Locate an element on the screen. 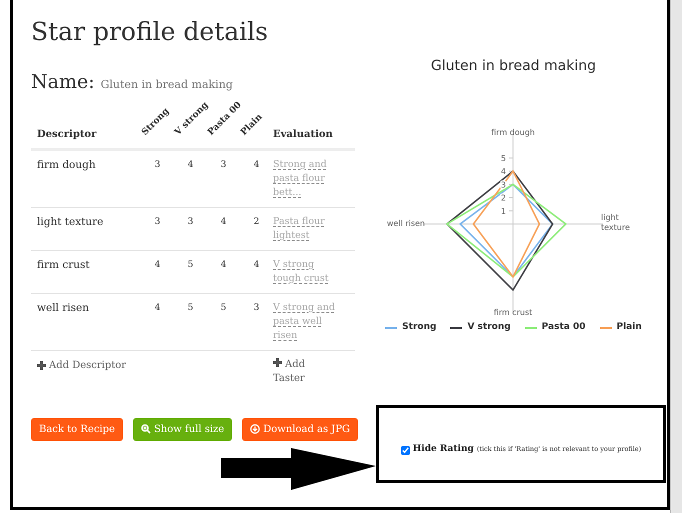 Image resolution: width=682 pixels, height=513 pixels. action-button: Show full size is located at coordinates (182, 429).